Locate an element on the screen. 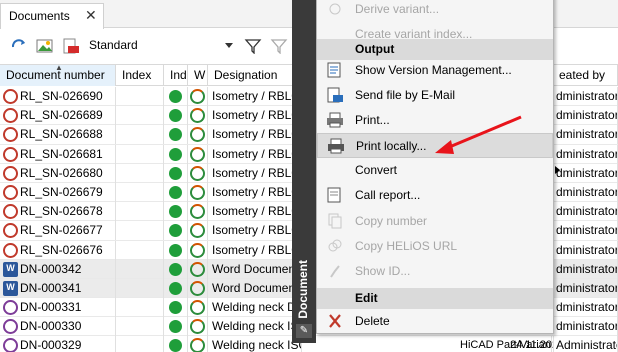 The image size is (618, 352). tab-documents: Documents ✕ is located at coordinates (52, 16).